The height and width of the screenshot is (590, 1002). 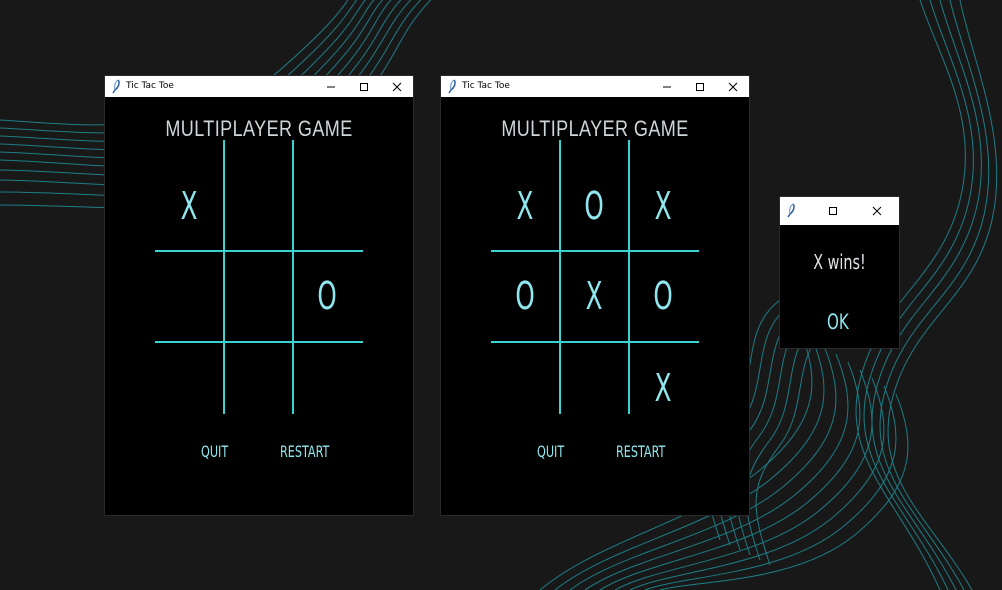 What do you see at coordinates (839, 262) in the screenshot?
I see `result-message: X wins!` at bounding box center [839, 262].